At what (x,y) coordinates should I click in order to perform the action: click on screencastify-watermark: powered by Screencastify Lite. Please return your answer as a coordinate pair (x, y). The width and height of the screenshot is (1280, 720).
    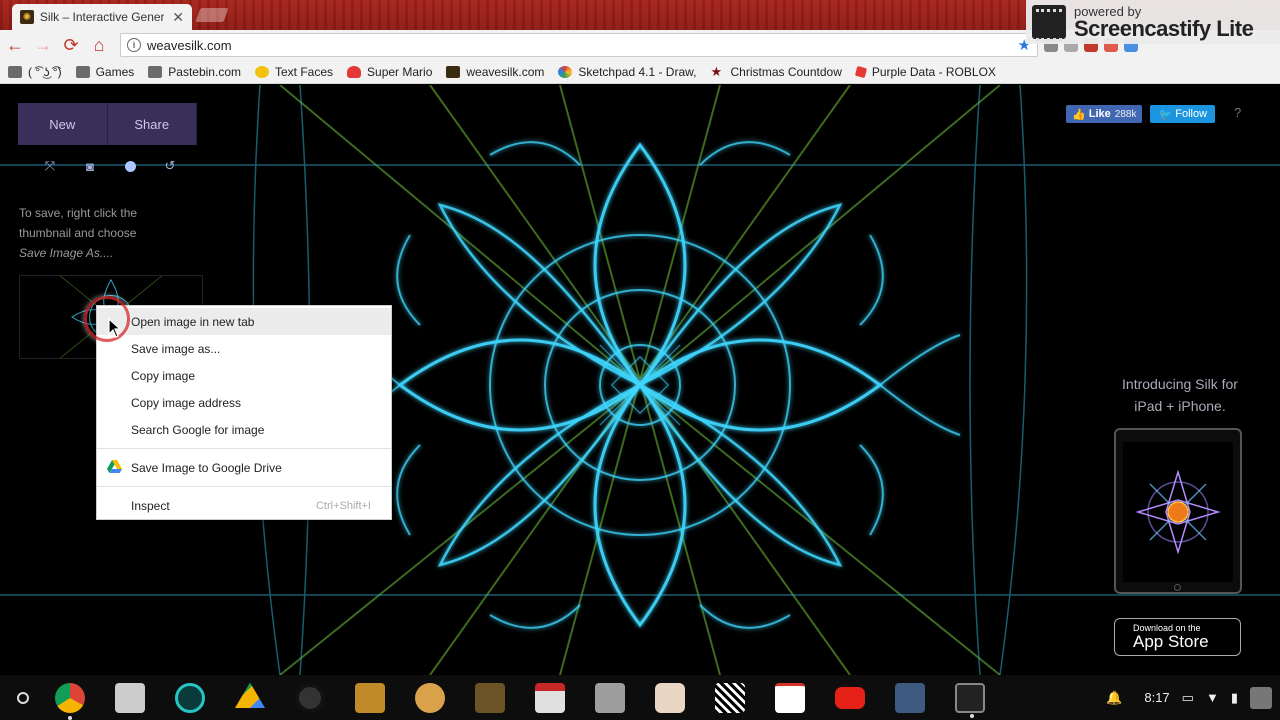
    Looking at the image, I should click on (1153, 22).